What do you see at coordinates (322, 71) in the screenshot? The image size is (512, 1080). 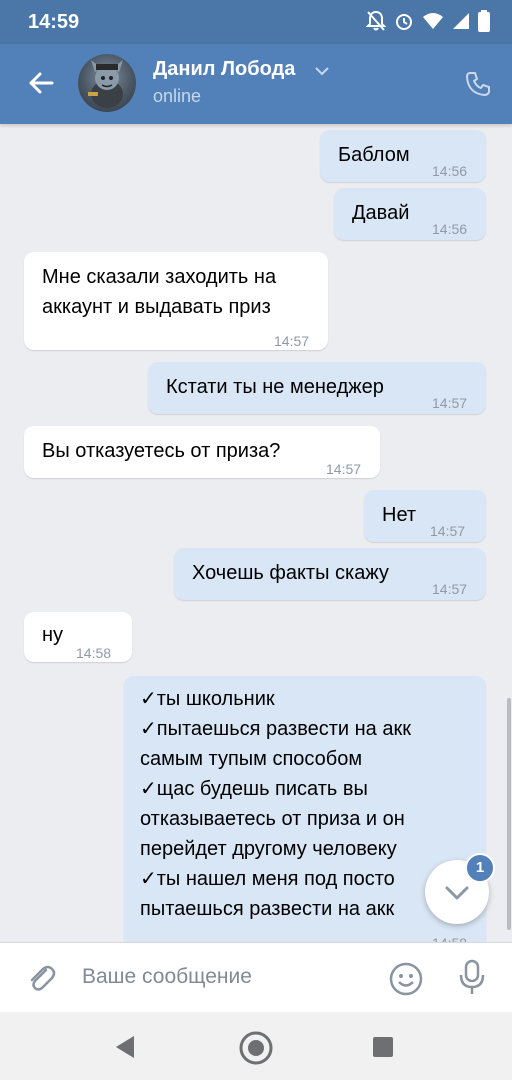 I see `chevron-down-icon` at bounding box center [322, 71].